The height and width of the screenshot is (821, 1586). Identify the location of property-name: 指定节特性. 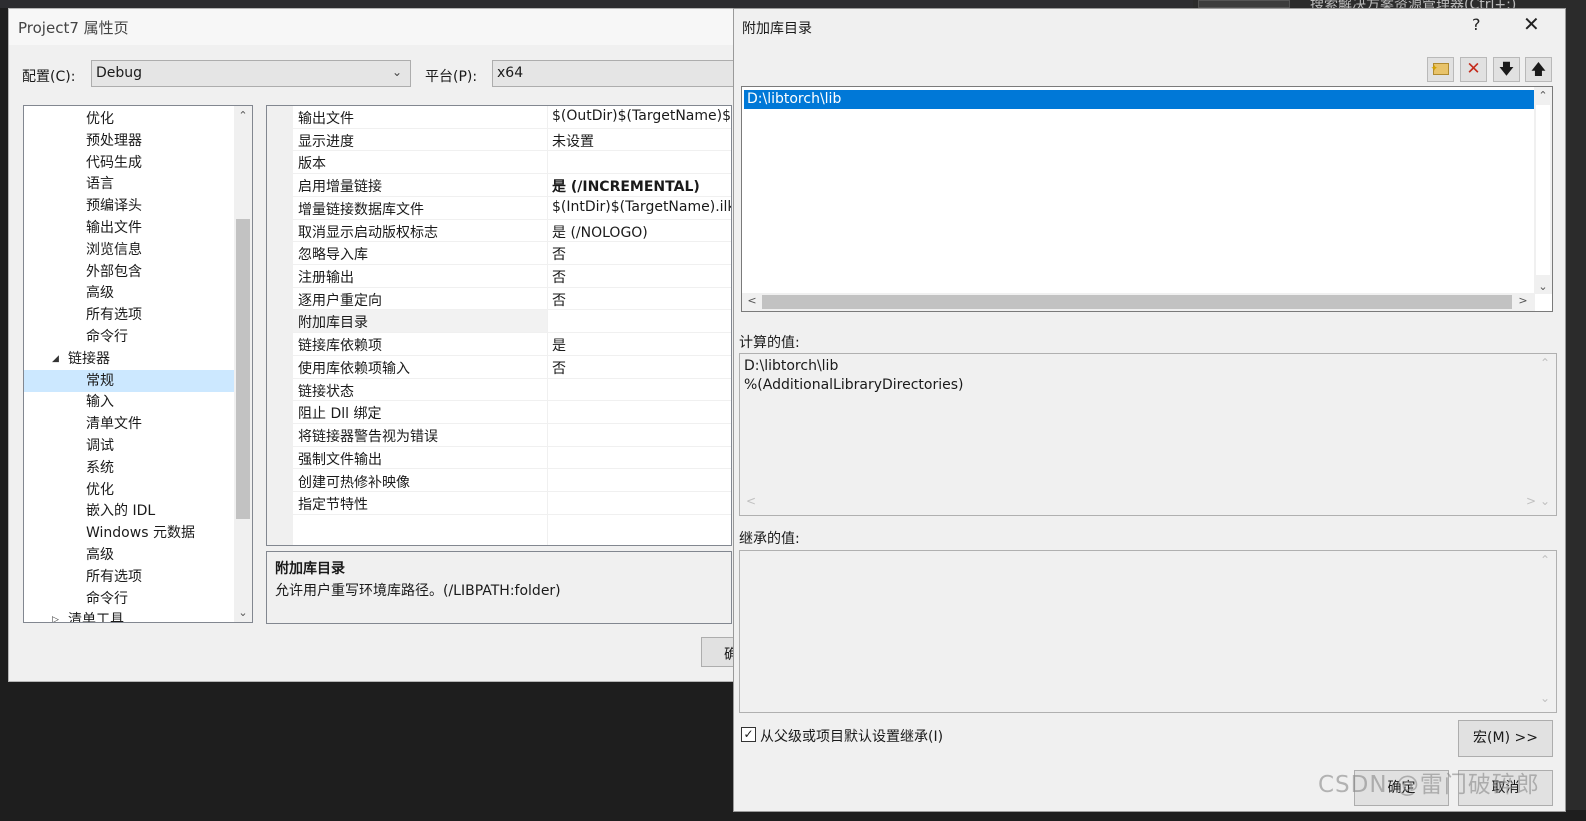
(333, 505).